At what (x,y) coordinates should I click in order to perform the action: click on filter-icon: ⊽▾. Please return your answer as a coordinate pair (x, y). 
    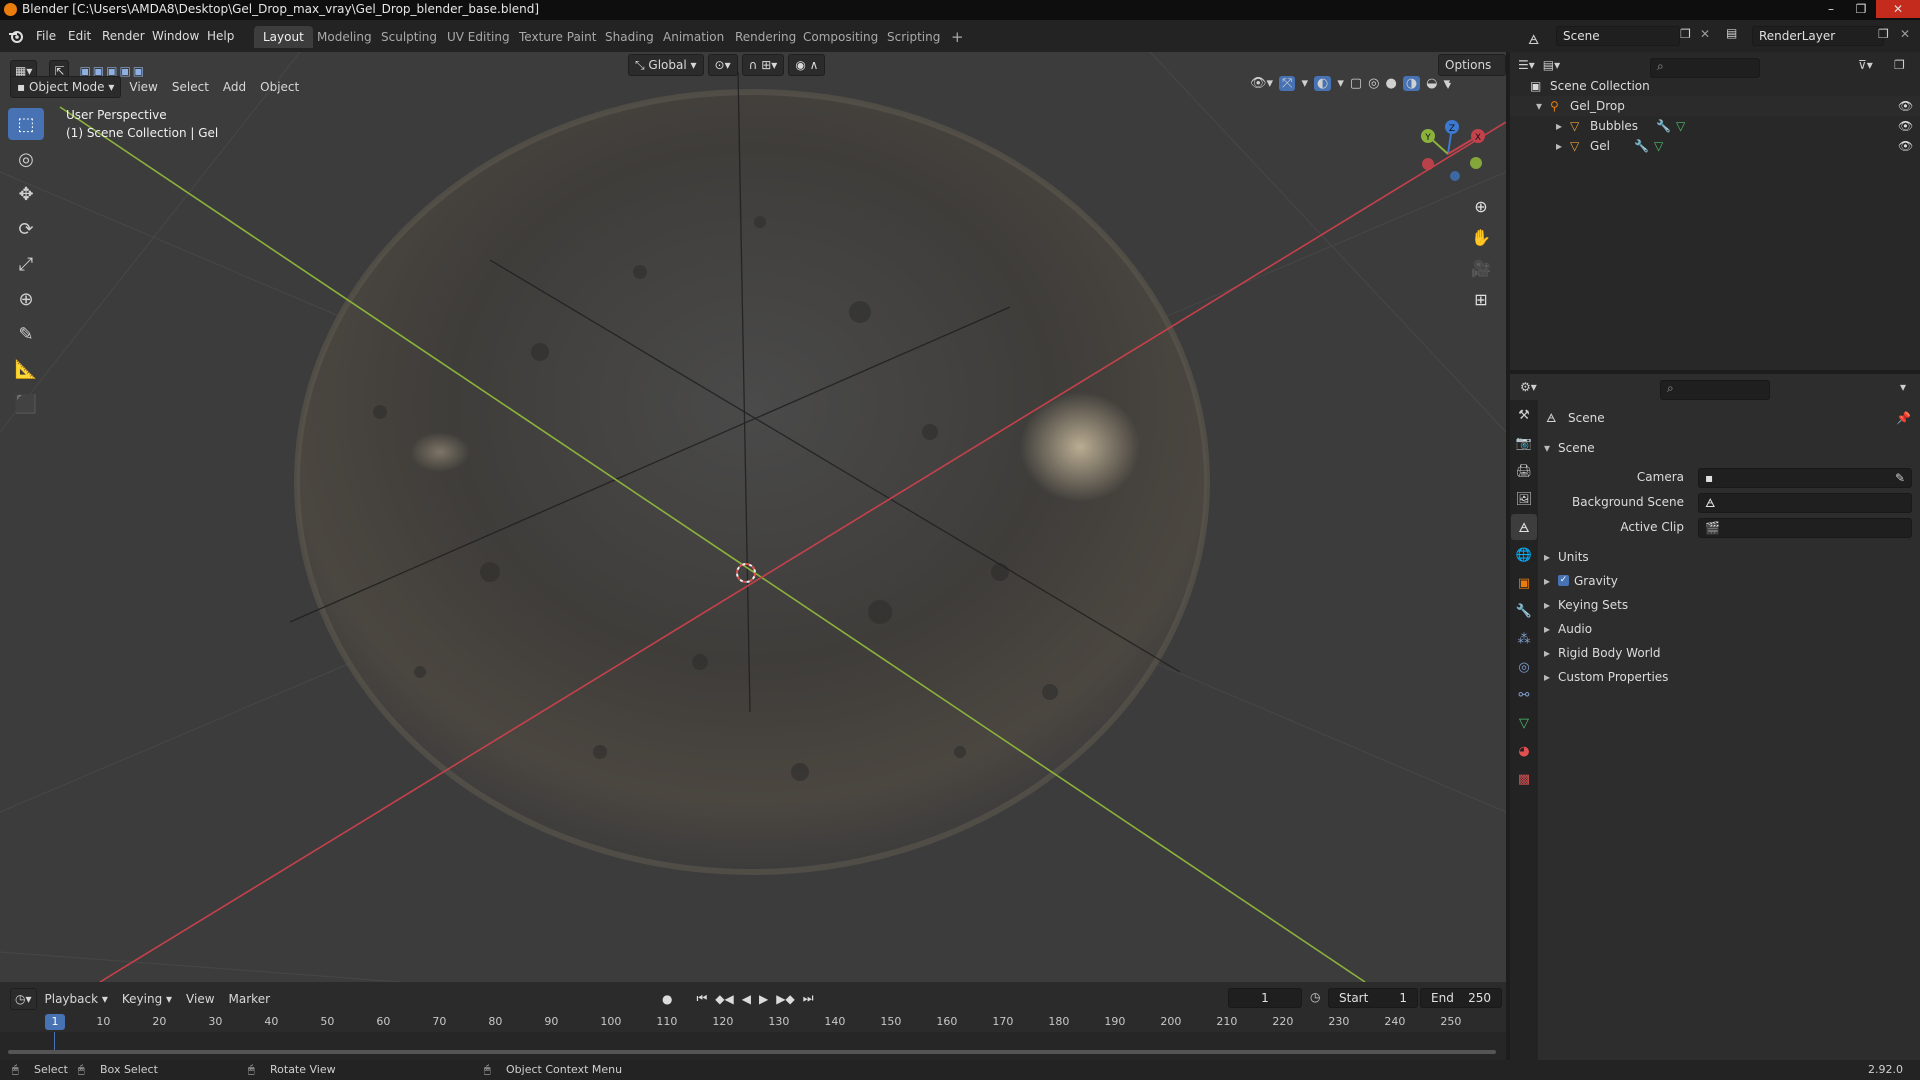
    Looking at the image, I should click on (1865, 65).